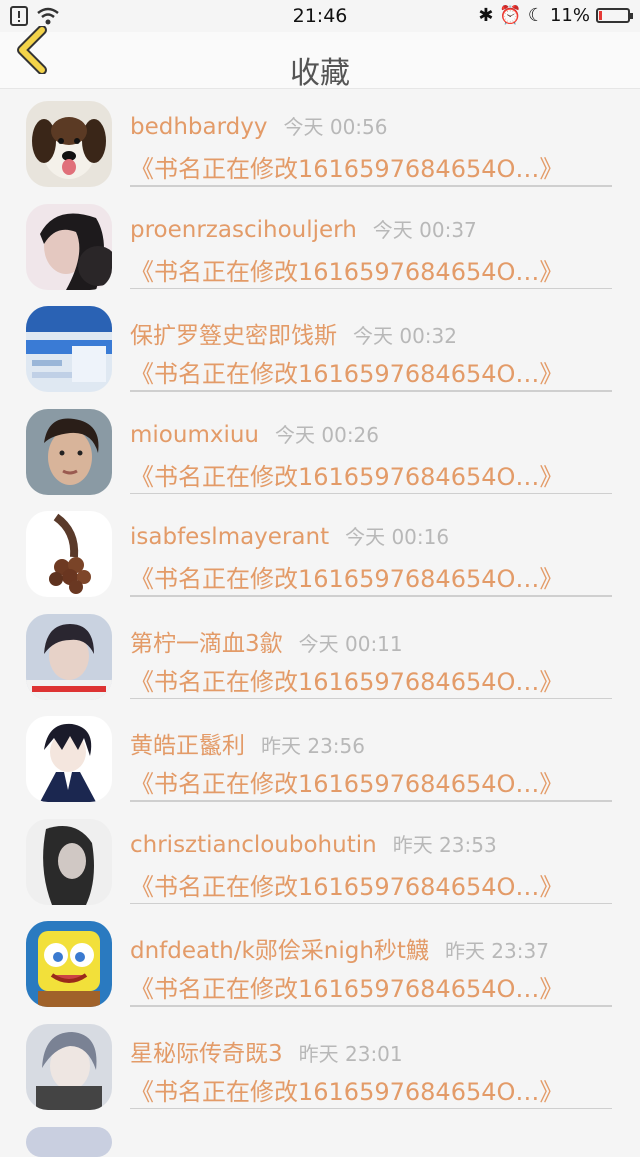 Image resolution: width=640 pixels, height=1157 pixels. I want to click on user-name: 保扩罗簦史密即饯斯 今天 00:32, so click(293, 333).